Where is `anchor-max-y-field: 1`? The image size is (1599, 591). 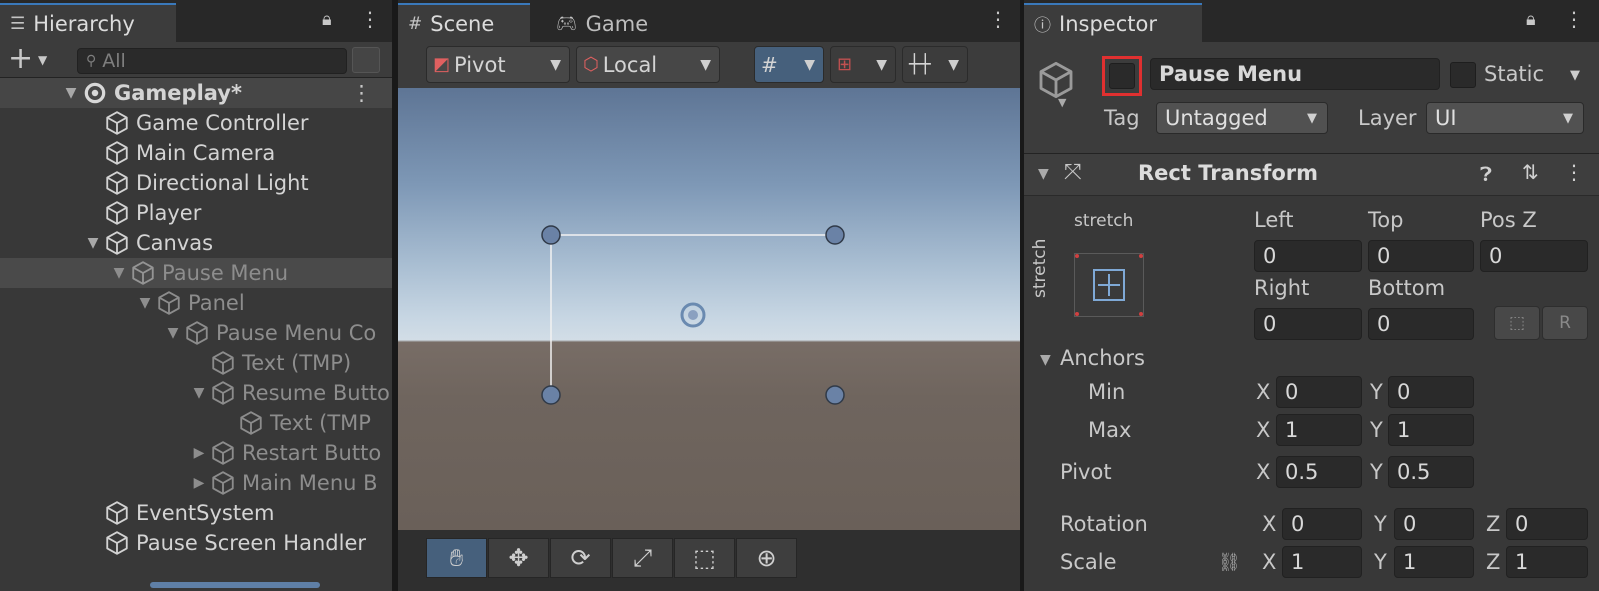
anchor-max-y-field: 1 is located at coordinates (1431, 430).